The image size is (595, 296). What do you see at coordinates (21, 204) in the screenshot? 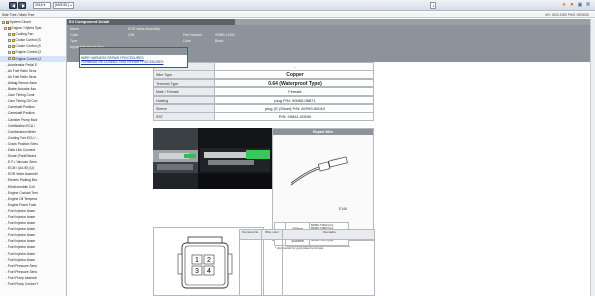
I see `tree-item-label: - Engine Room Fuse` at bounding box center [21, 204].